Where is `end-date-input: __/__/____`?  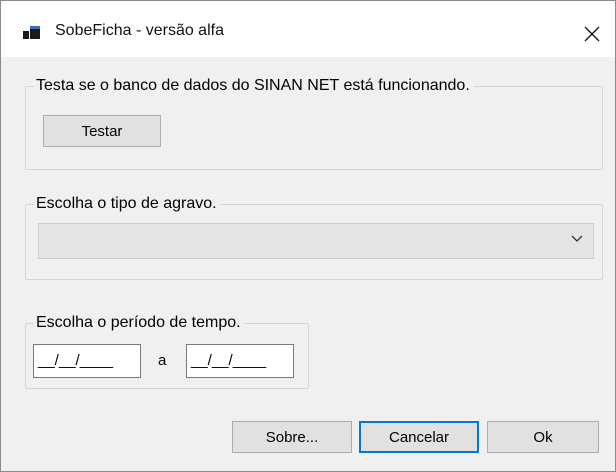
end-date-input: __/__/____ is located at coordinates (240, 361).